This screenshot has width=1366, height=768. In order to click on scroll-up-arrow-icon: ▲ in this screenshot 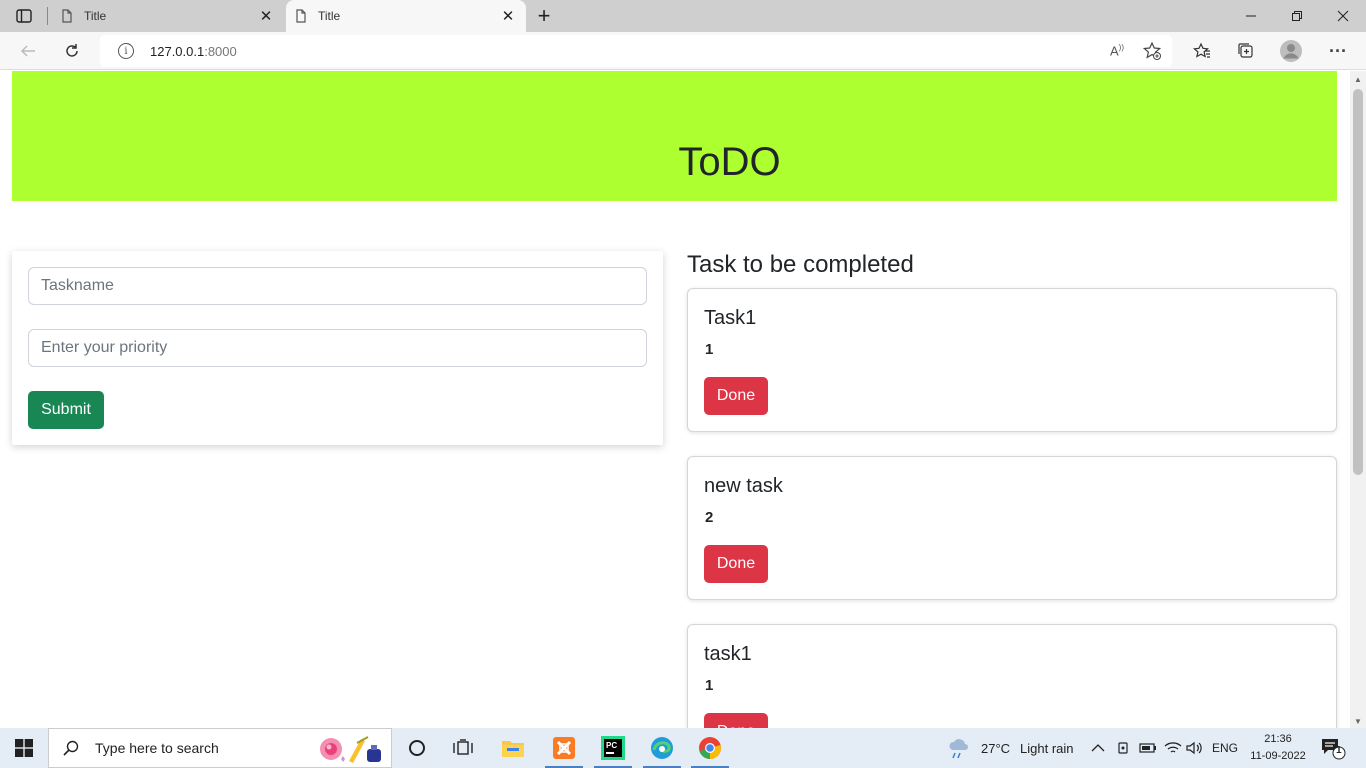, I will do `click(1358, 79)`.